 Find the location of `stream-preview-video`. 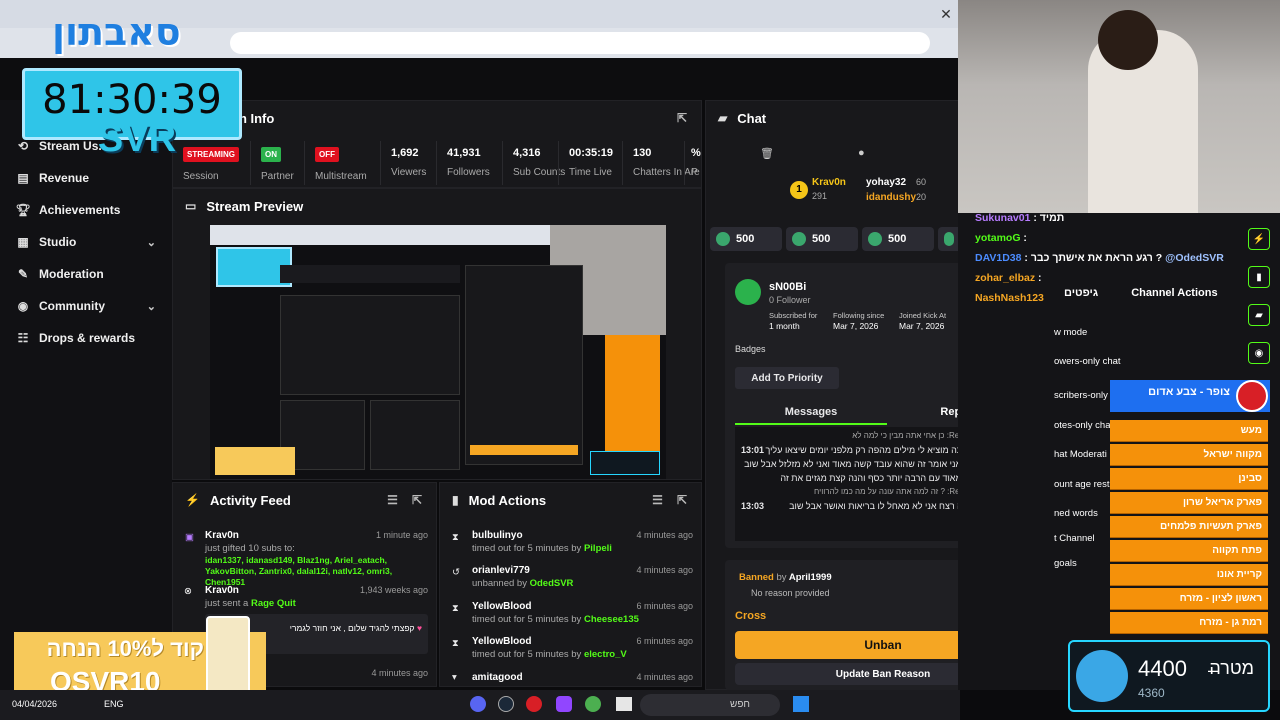

stream-preview-video is located at coordinates (438, 352).